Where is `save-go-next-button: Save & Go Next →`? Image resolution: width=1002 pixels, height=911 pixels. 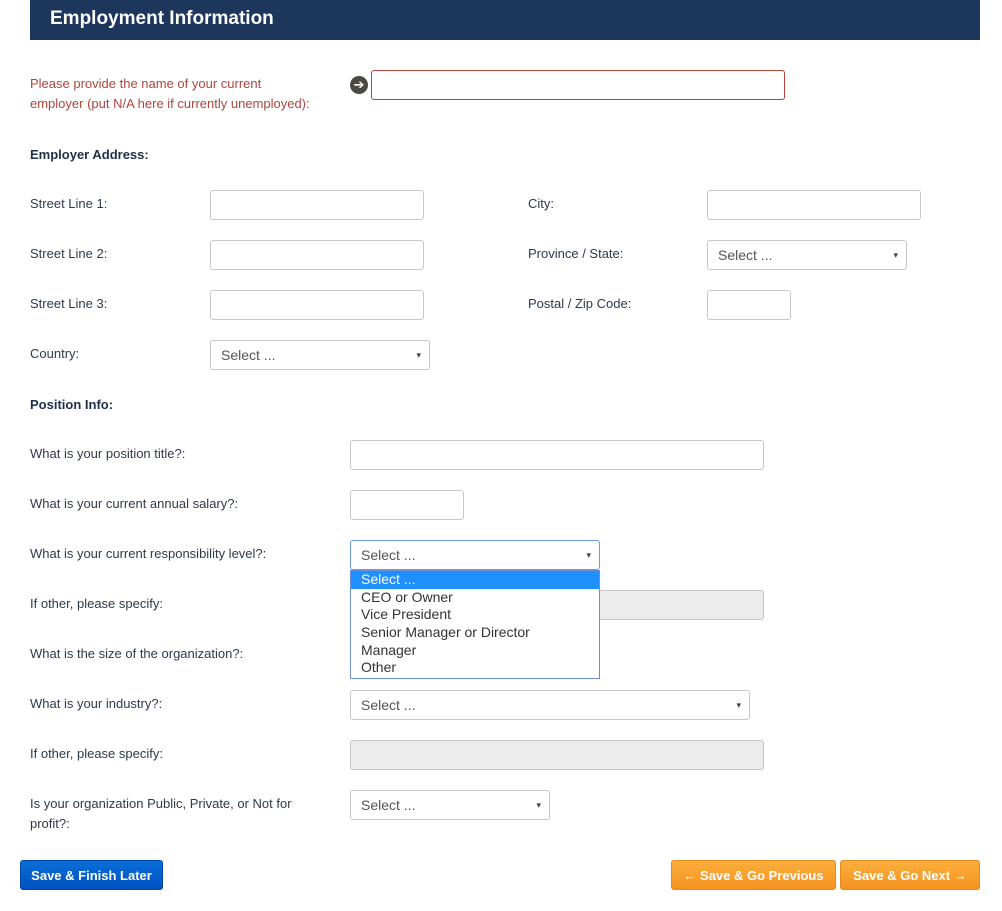 save-go-next-button: Save & Go Next → is located at coordinates (910, 875).